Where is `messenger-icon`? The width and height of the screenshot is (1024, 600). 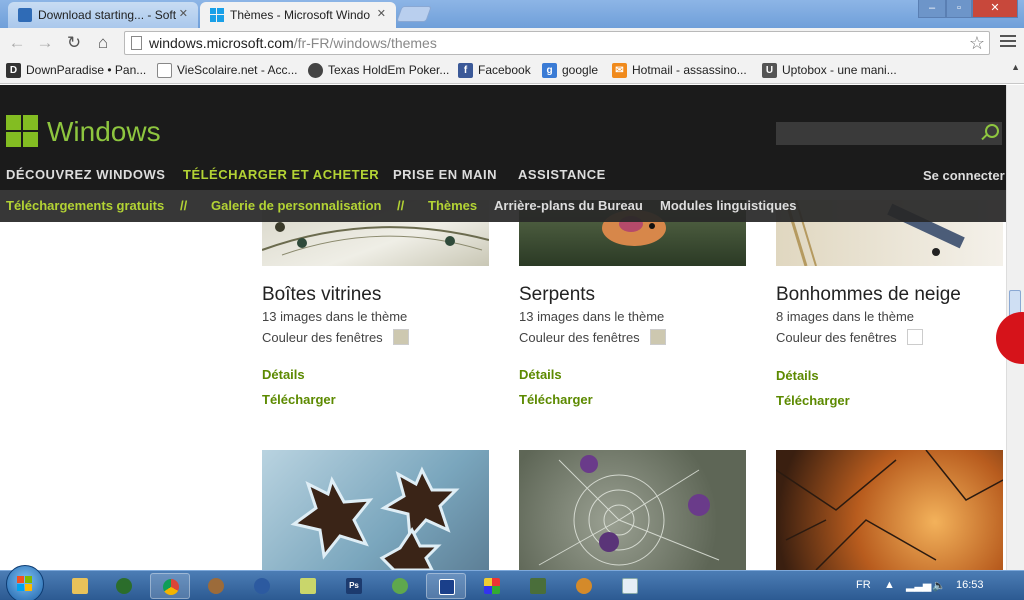 messenger-icon is located at coordinates (400, 586).